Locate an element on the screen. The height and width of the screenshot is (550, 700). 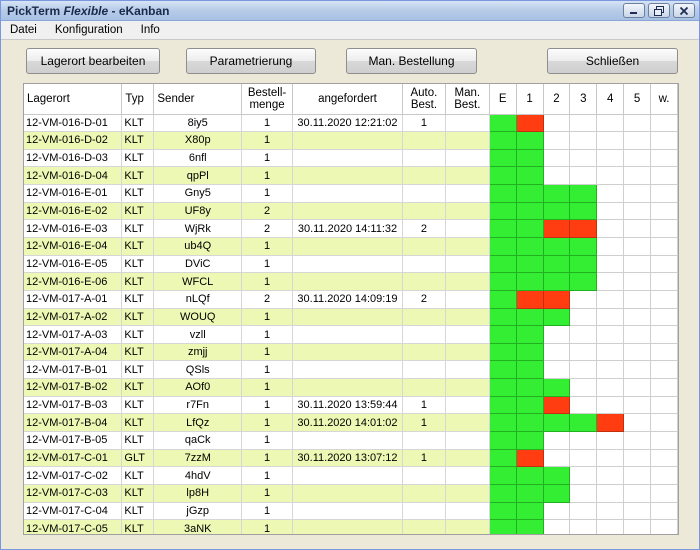
table-row: 12-VM-017-A-03 KLT vzll 1 is located at coordinates (351, 334).